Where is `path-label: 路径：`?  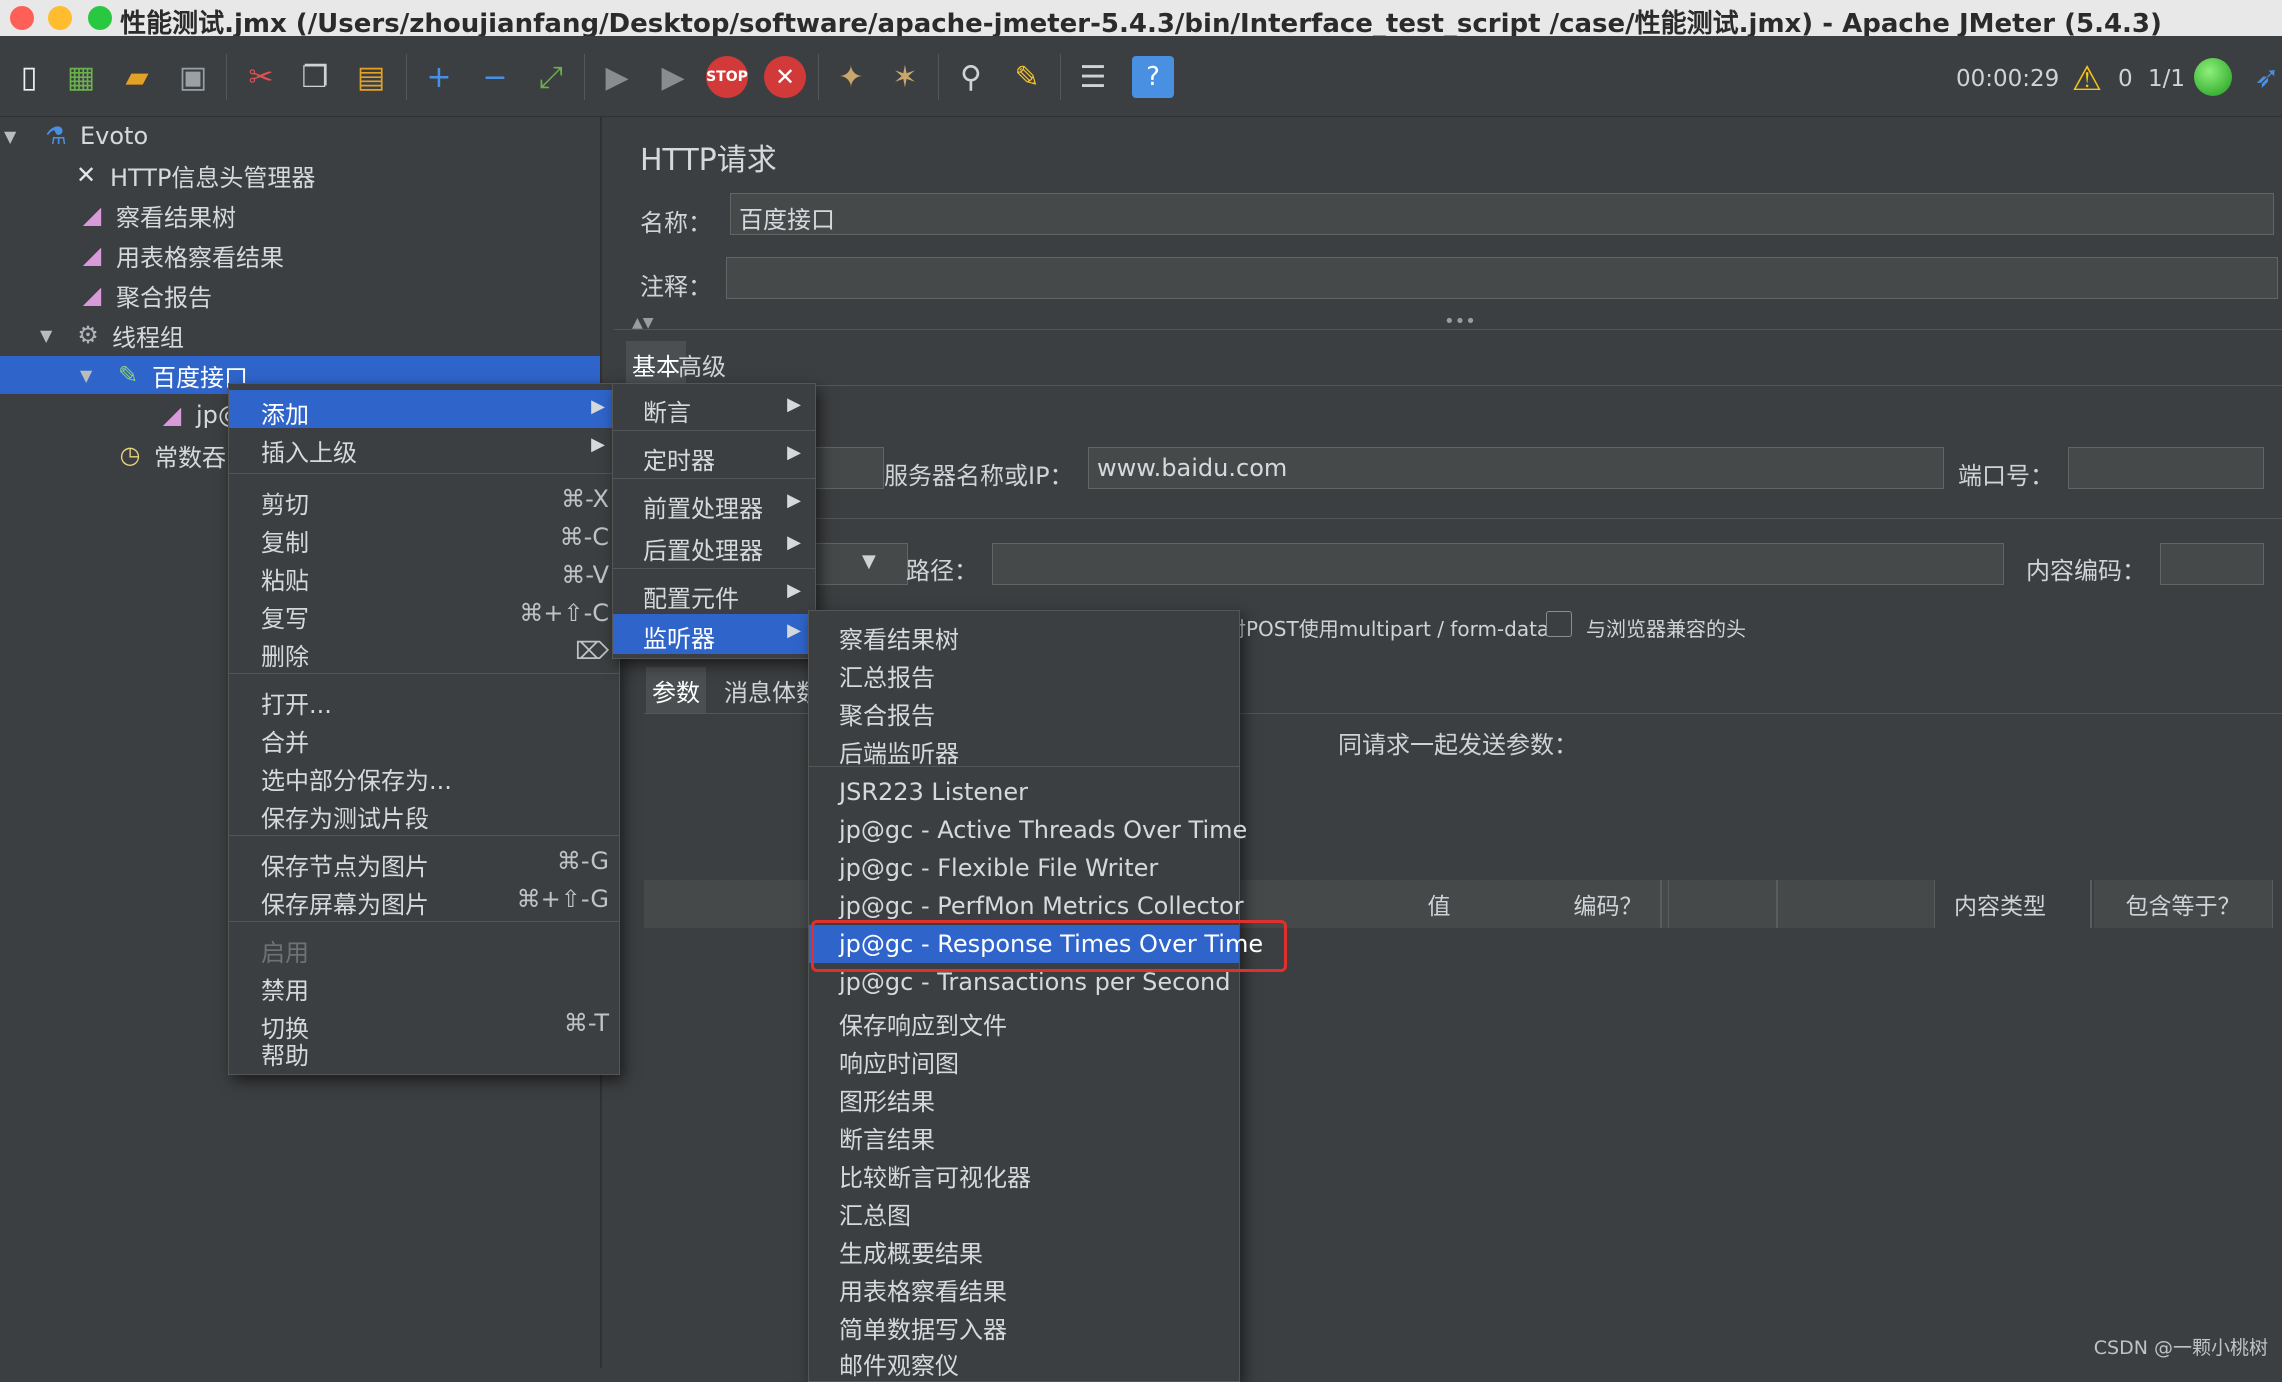 path-label: 路径： is located at coordinates (942, 571).